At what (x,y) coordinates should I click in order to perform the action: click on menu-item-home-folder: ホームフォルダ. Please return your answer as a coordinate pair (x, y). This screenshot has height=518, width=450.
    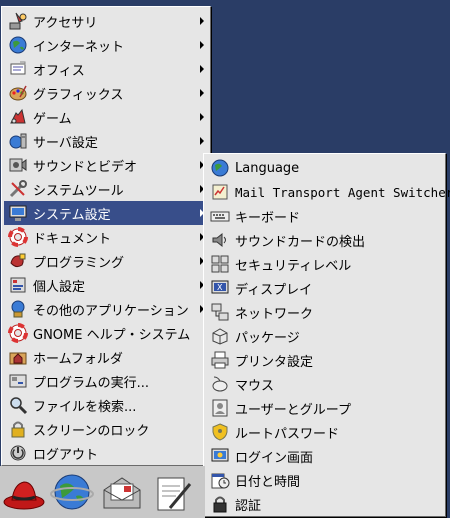
    Looking at the image, I should click on (106, 357).